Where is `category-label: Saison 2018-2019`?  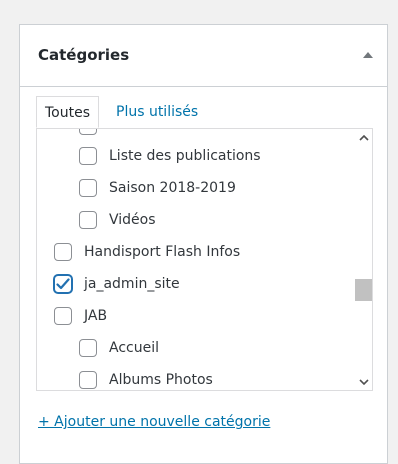 category-label: Saison 2018-2019 is located at coordinates (172, 188).